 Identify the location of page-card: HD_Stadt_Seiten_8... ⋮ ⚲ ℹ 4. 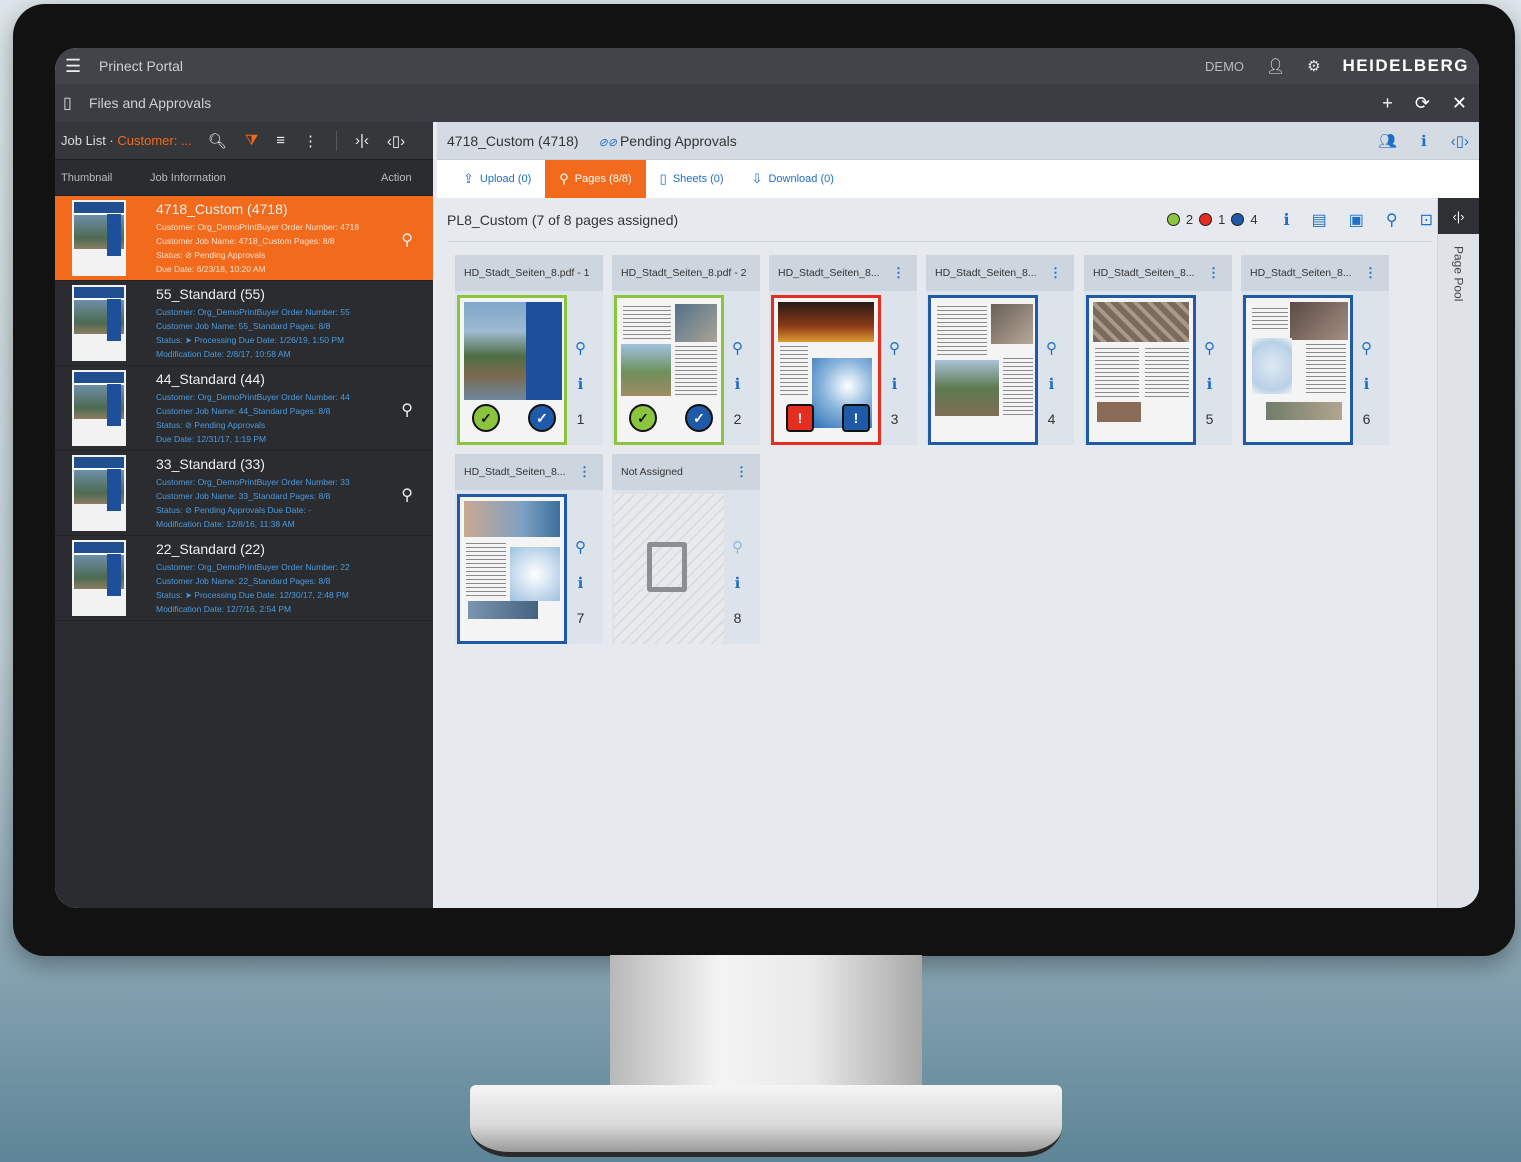
(1000, 350).